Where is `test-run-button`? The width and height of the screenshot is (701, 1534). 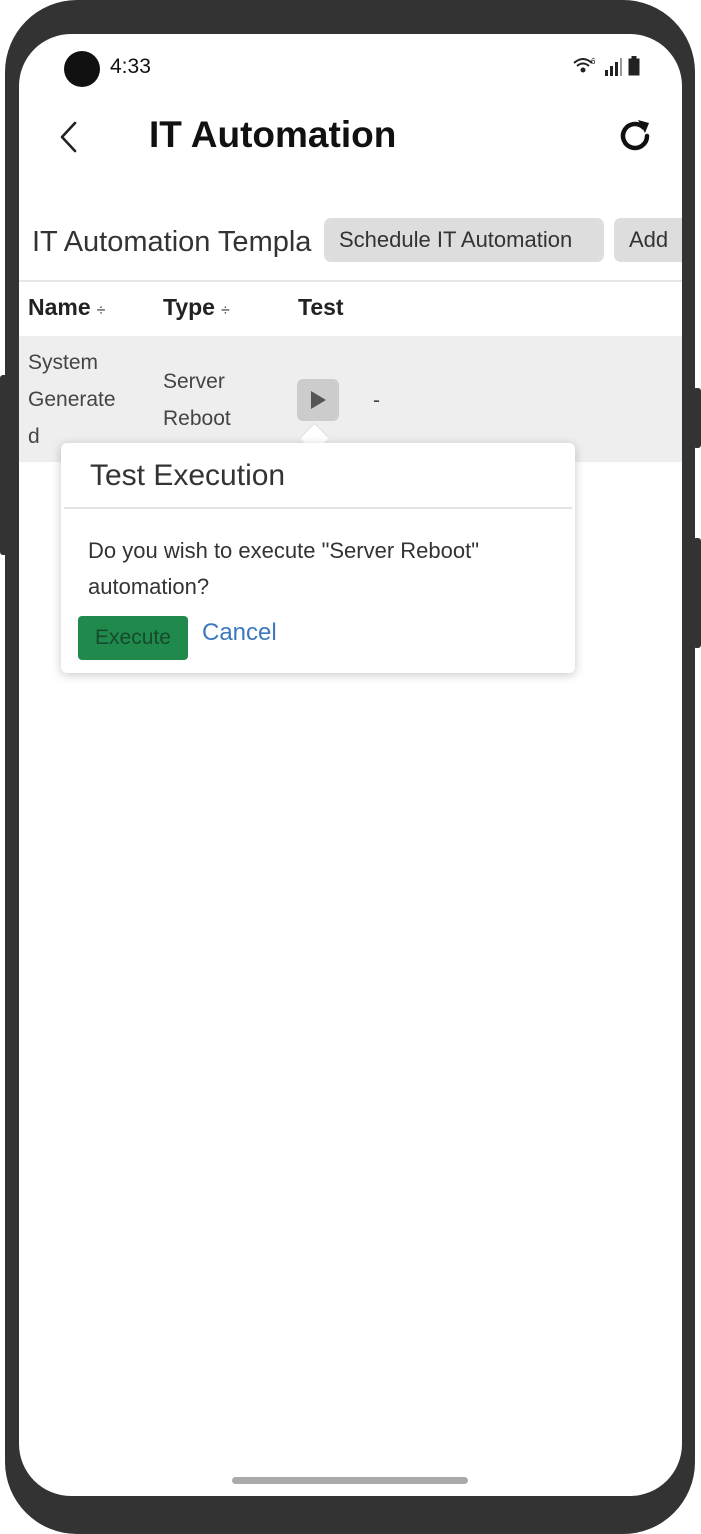
test-run-button is located at coordinates (318, 400).